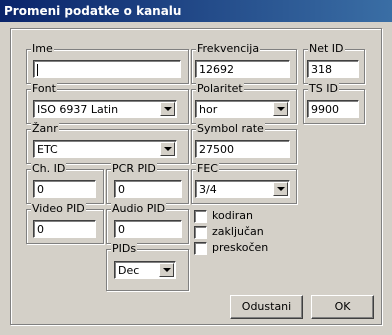  What do you see at coordinates (139, 209) in the screenshot?
I see `audio-pid-label: Audio PID` at bounding box center [139, 209].